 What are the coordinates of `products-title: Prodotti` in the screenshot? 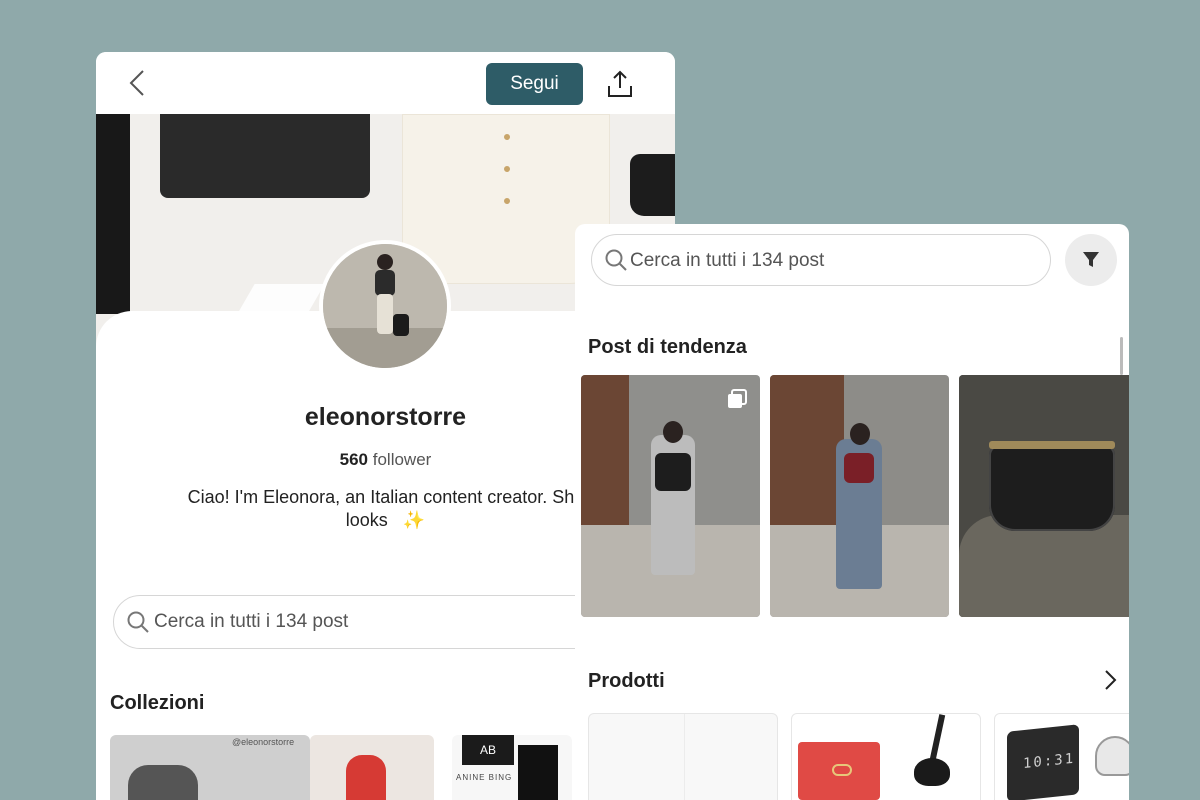 It's located at (626, 681).